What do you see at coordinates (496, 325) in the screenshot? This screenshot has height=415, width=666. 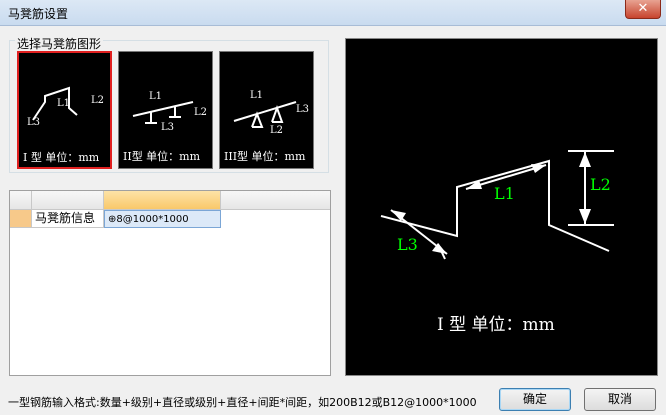 I see `preview-caption: I 型 单位：mm` at bounding box center [496, 325].